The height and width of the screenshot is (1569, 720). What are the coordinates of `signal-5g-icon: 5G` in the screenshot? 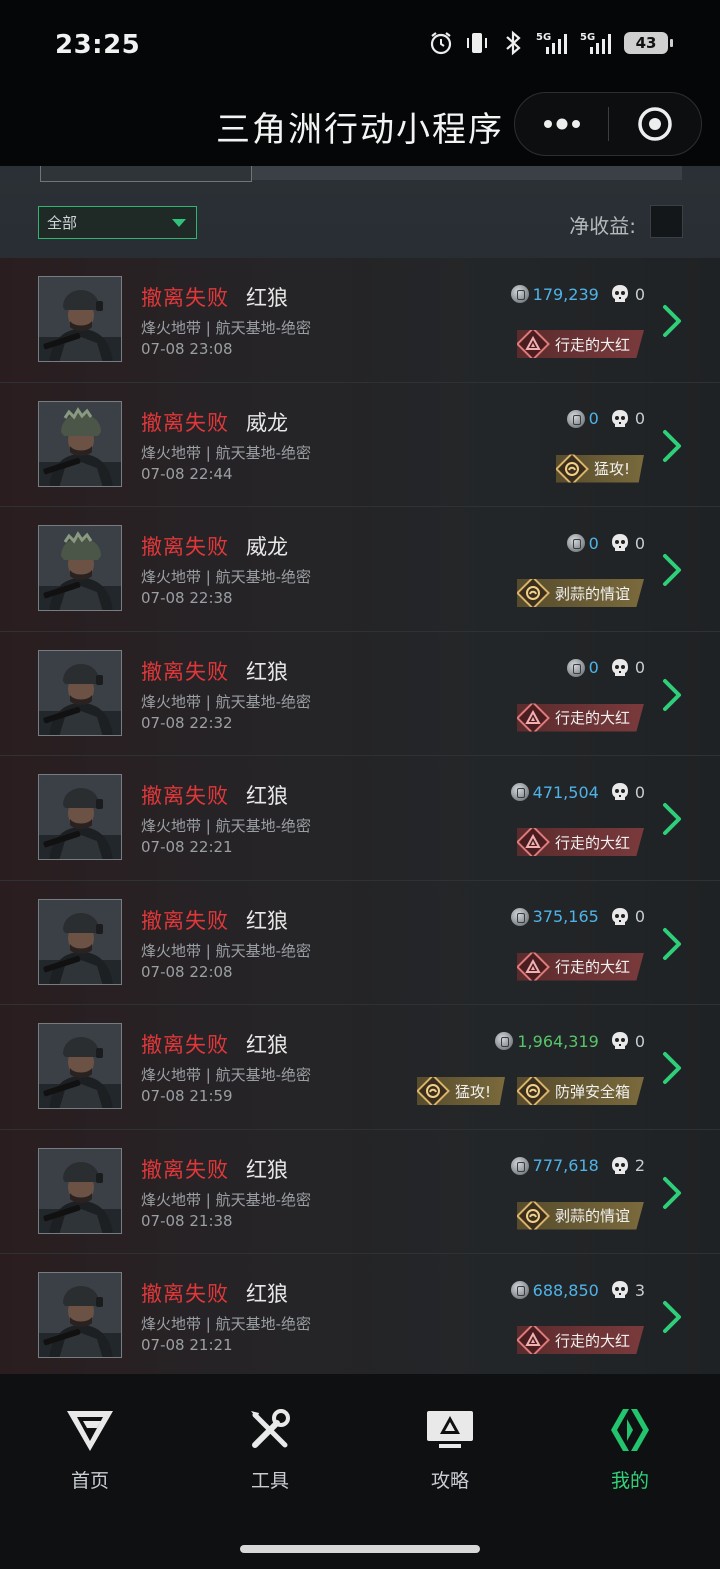 It's located at (553, 43).